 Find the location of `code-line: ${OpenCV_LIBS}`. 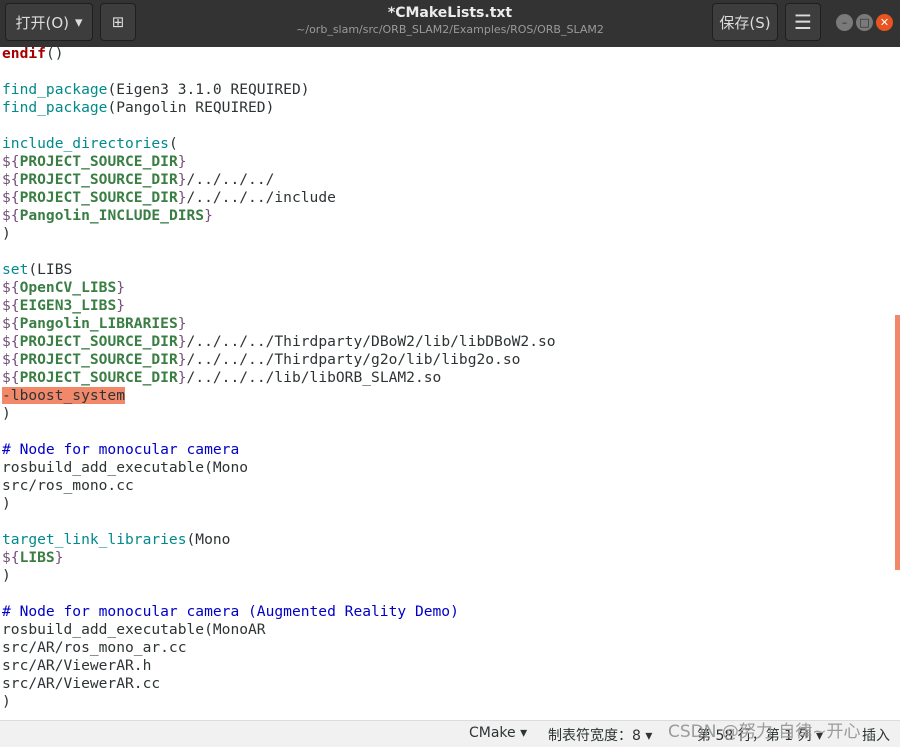

code-line: ${OpenCV_LIBS} is located at coordinates (279, 288).